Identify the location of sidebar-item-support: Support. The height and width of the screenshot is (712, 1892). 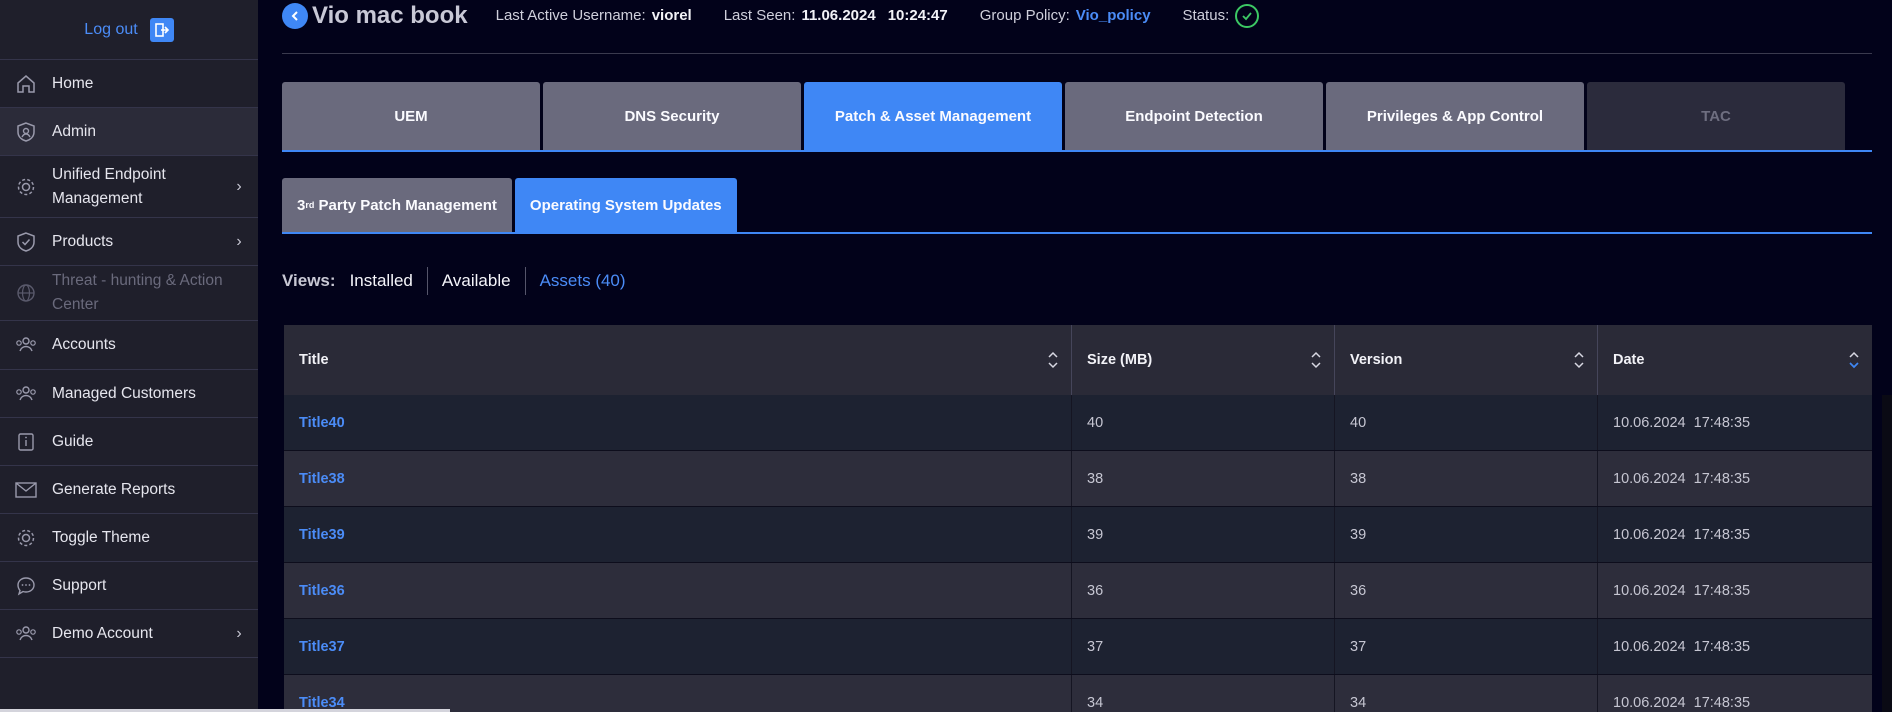
(129, 586).